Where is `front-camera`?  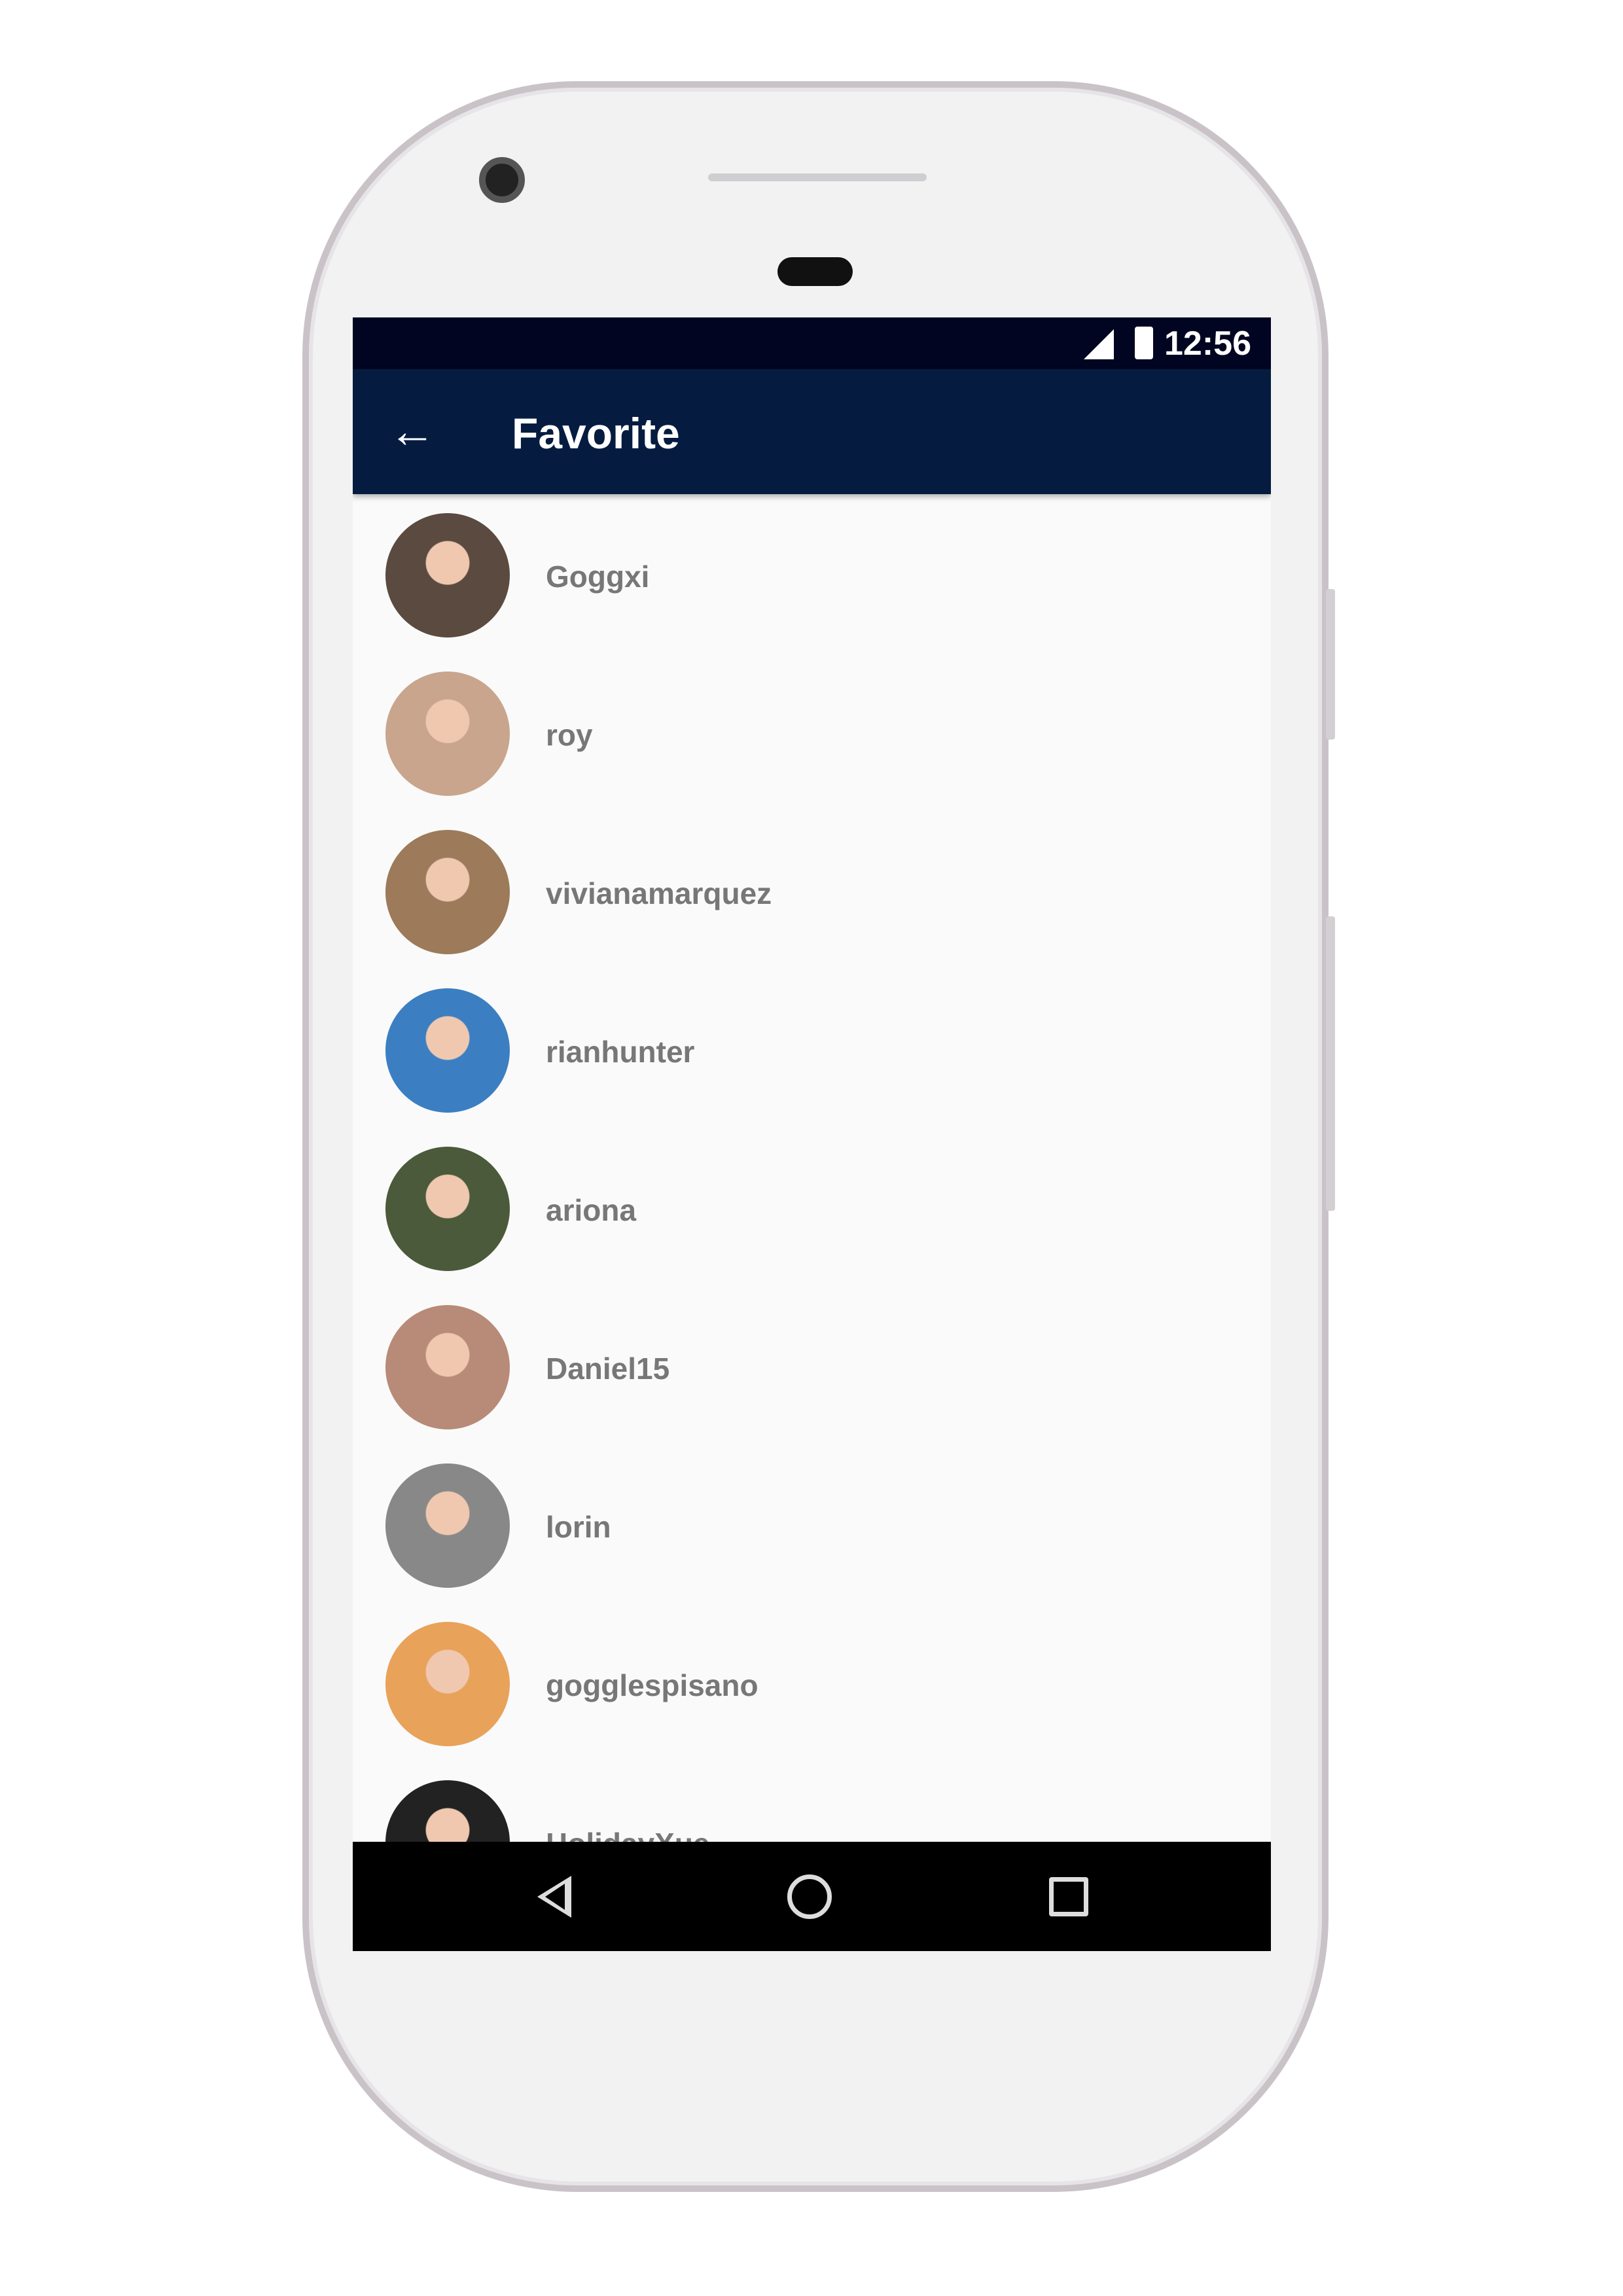
front-camera is located at coordinates (502, 180).